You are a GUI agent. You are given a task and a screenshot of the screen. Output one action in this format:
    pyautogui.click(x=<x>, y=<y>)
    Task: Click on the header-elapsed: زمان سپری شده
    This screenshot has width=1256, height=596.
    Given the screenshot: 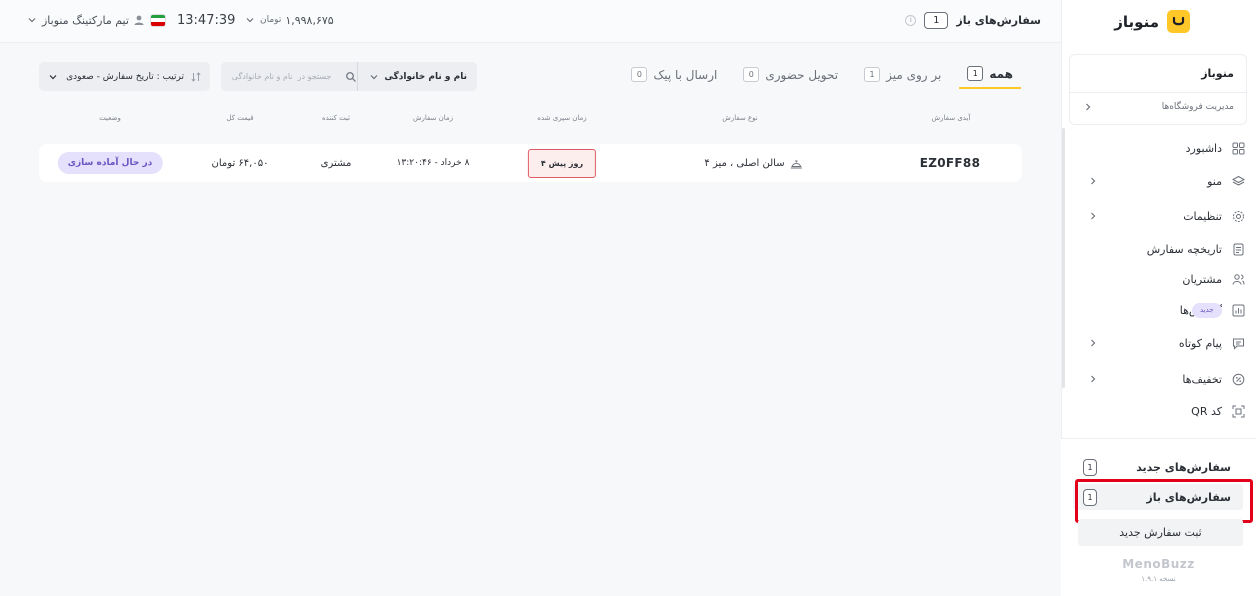 What is the action you would take?
    pyautogui.click(x=562, y=118)
    